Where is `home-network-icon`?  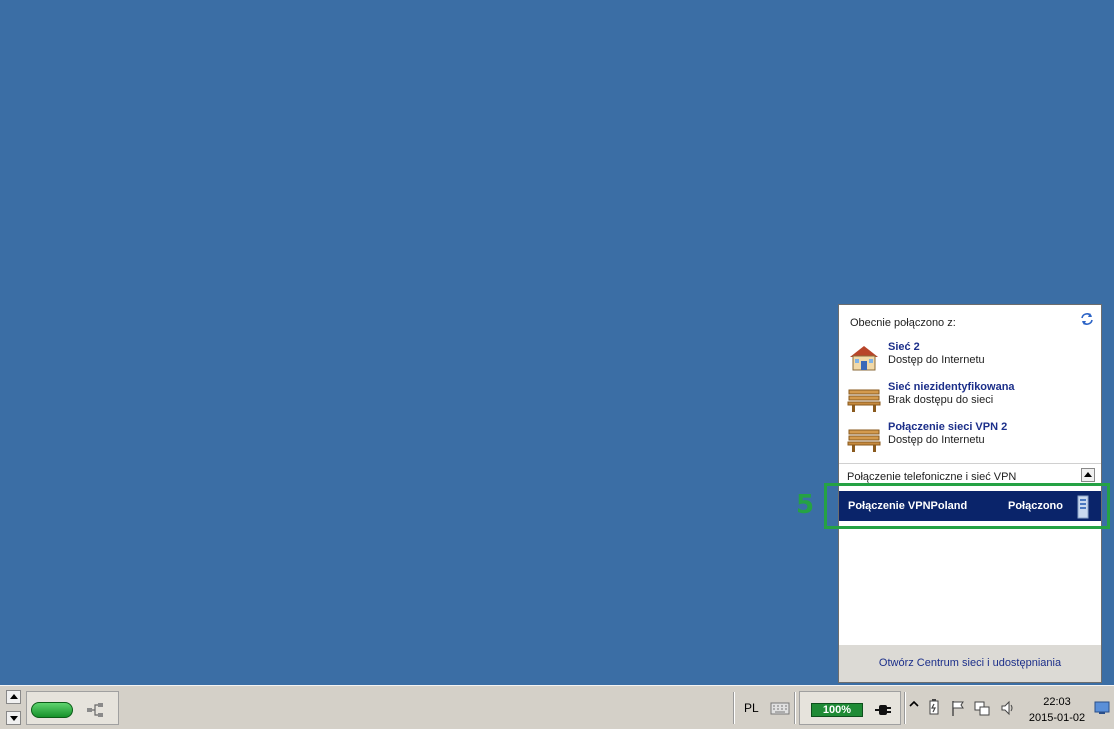 home-network-icon is located at coordinates (864, 358).